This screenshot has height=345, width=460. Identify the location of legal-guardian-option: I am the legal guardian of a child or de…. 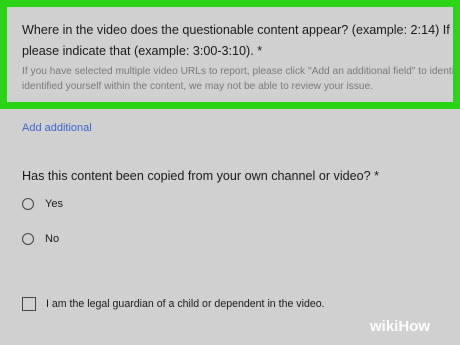
(173, 304).